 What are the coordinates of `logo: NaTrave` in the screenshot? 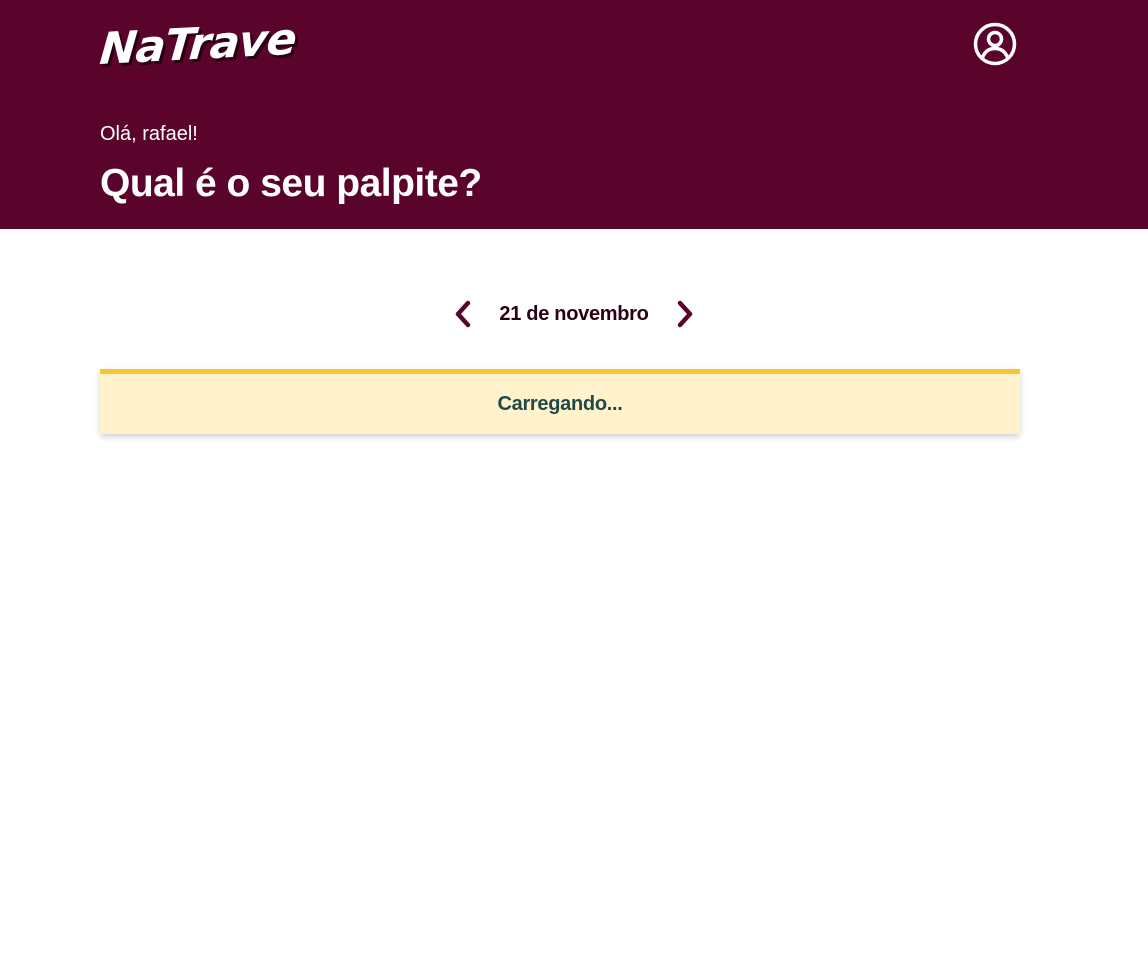 It's located at (199, 46).